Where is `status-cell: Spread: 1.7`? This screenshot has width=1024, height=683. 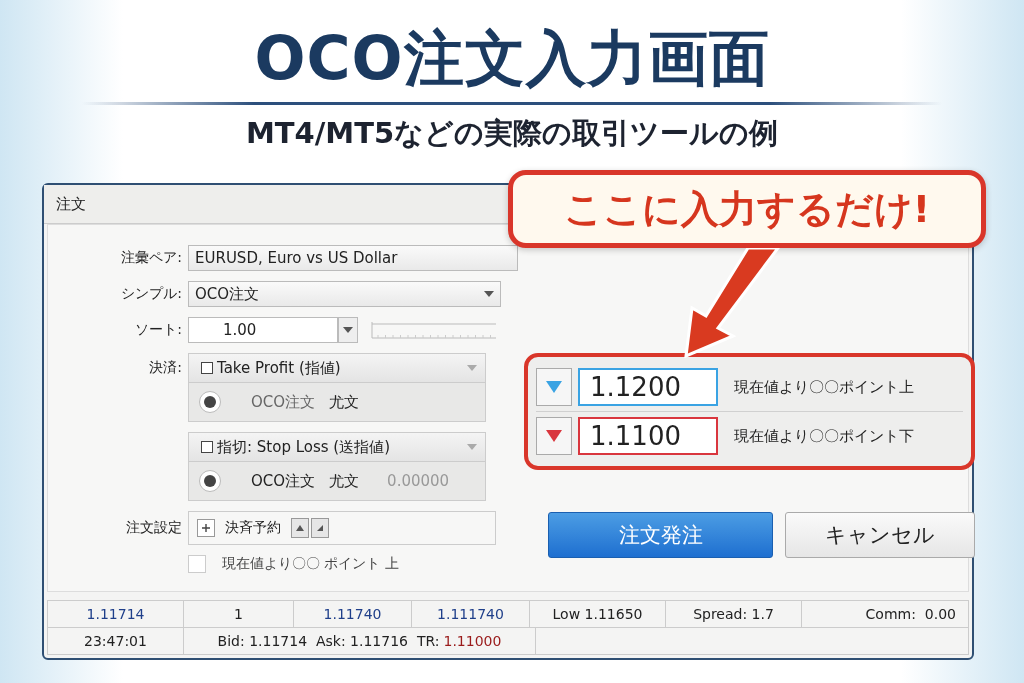
status-cell: Spread: 1.7 is located at coordinates (734, 614).